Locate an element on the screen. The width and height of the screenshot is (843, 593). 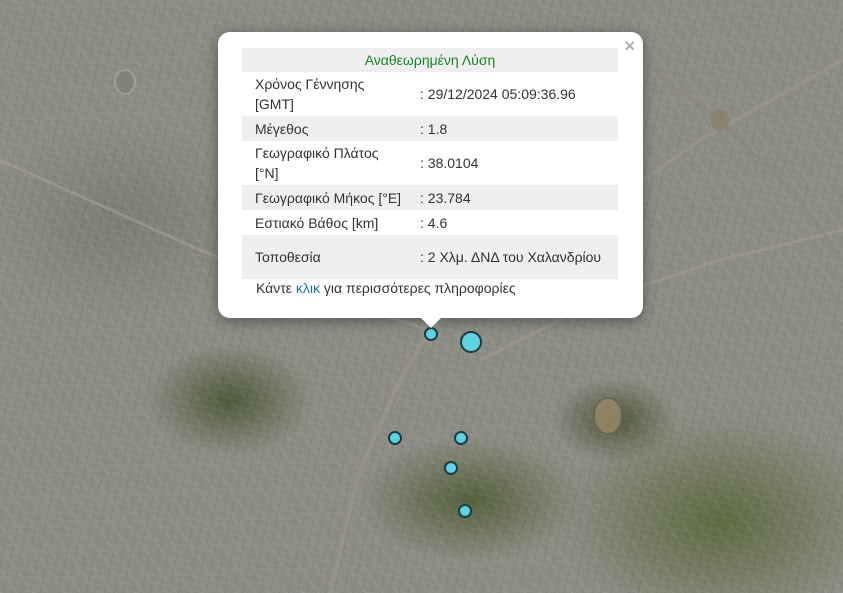
more-info-link: κλικ is located at coordinates (308, 288).